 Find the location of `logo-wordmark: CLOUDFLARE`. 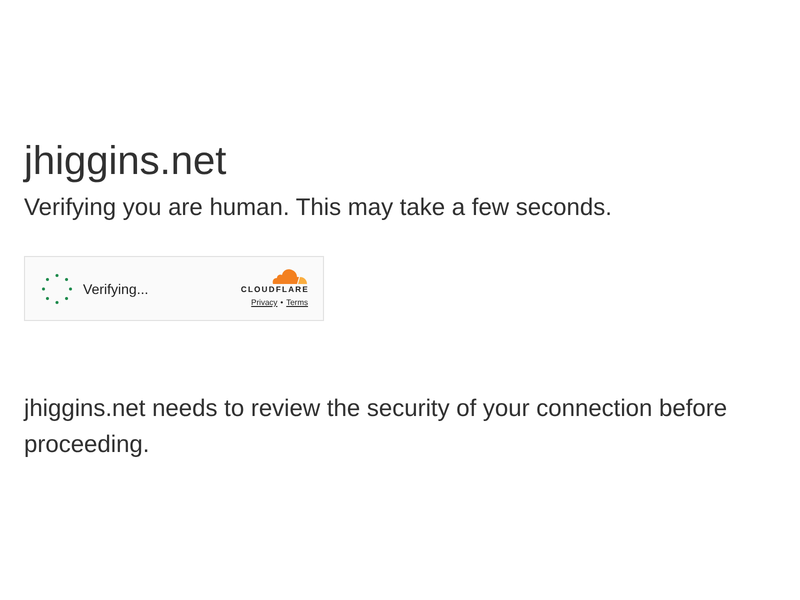

logo-wordmark: CLOUDFLARE is located at coordinates (274, 289).